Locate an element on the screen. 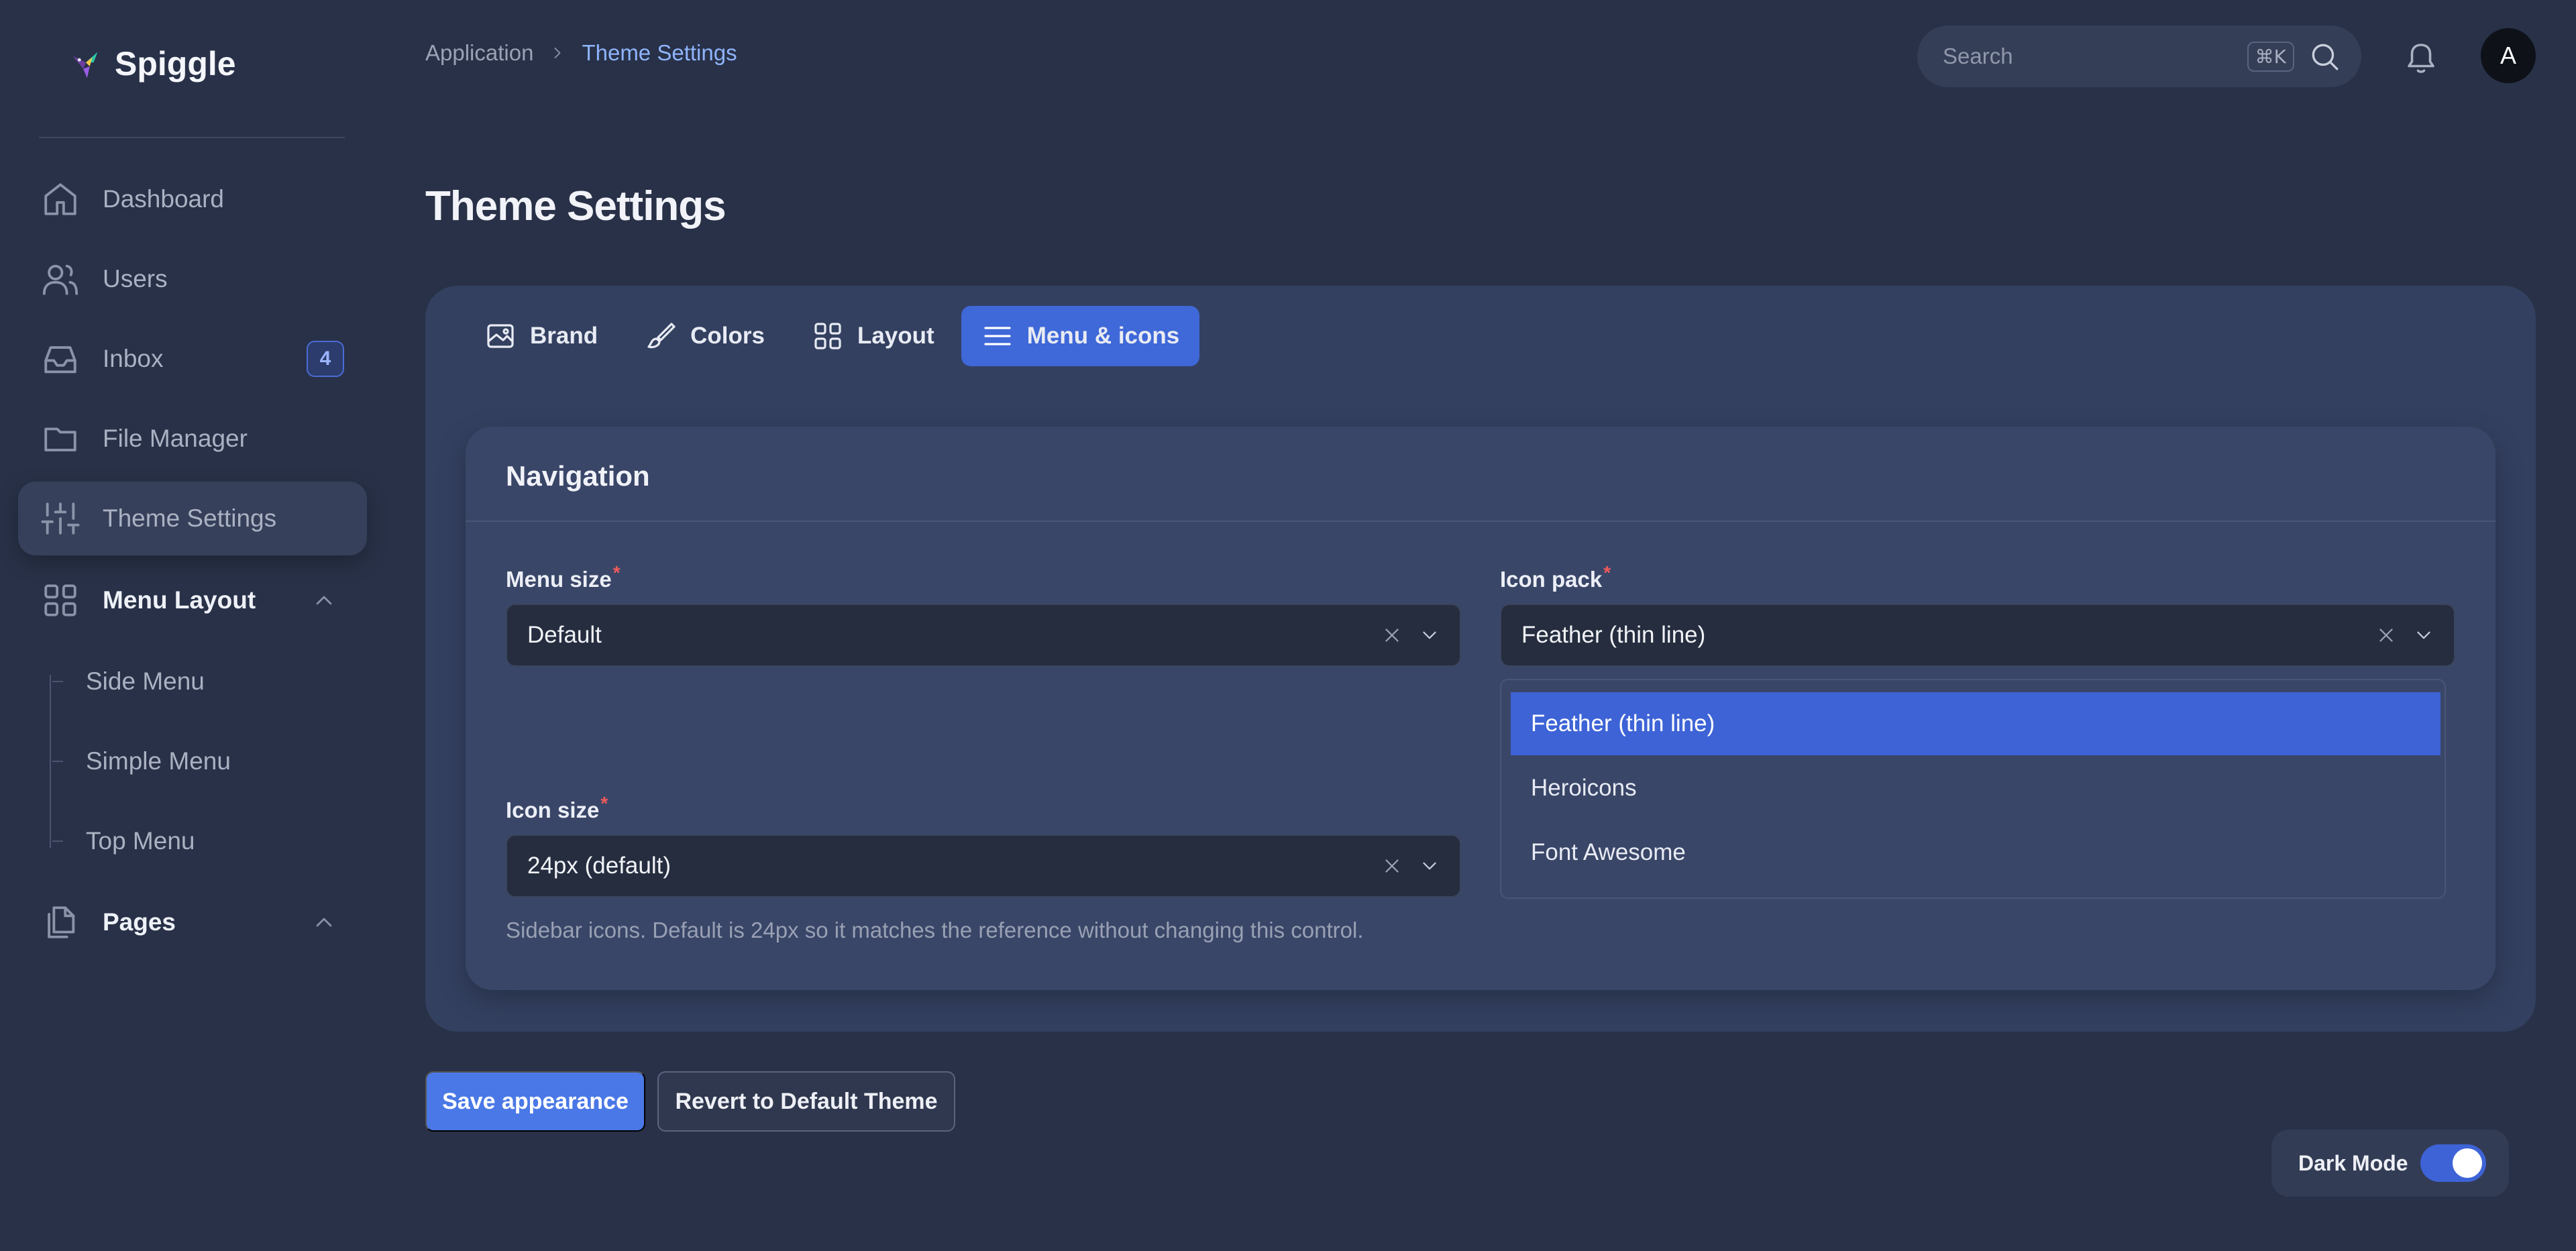 This screenshot has width=2576, height=1251. grid-icon is located at coordinates (60, 600).